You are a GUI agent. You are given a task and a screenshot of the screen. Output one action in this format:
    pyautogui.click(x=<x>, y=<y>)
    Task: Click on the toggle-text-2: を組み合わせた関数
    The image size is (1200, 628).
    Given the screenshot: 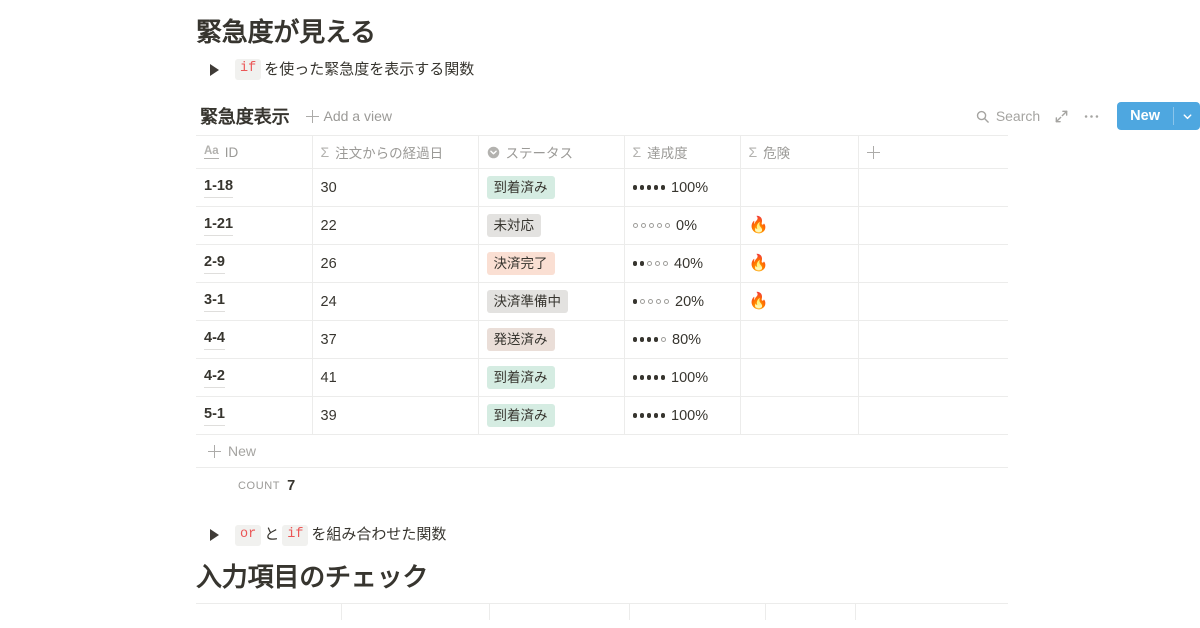 What is the action you would take?
    pyautogui.click(x=379, y=534)
    